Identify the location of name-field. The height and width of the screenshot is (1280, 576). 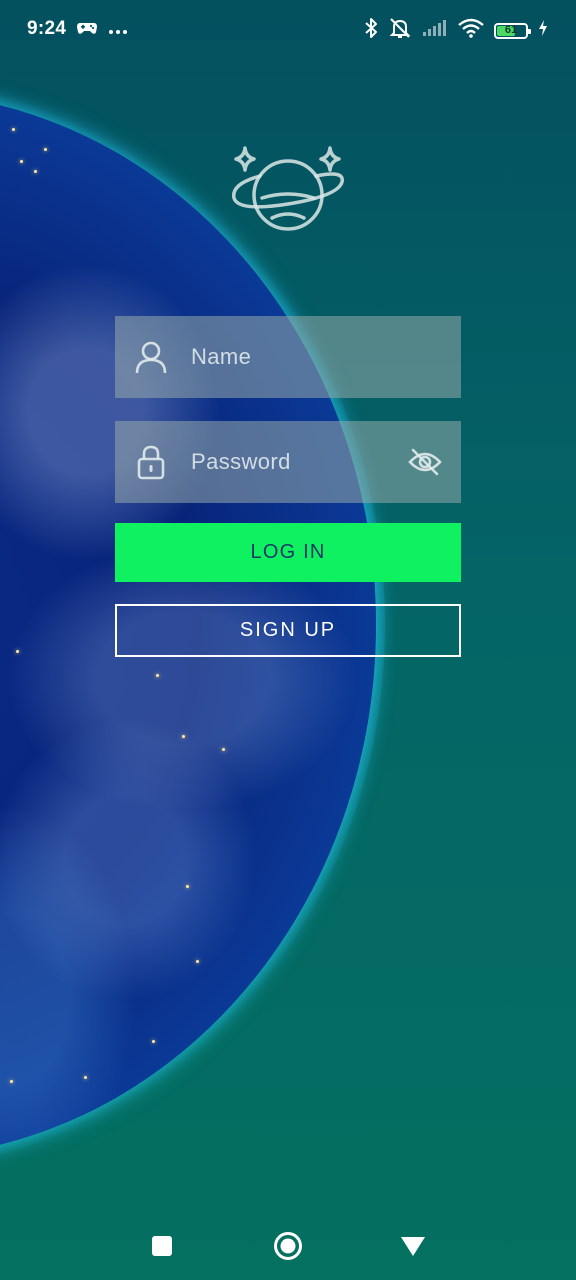
(288, 357).